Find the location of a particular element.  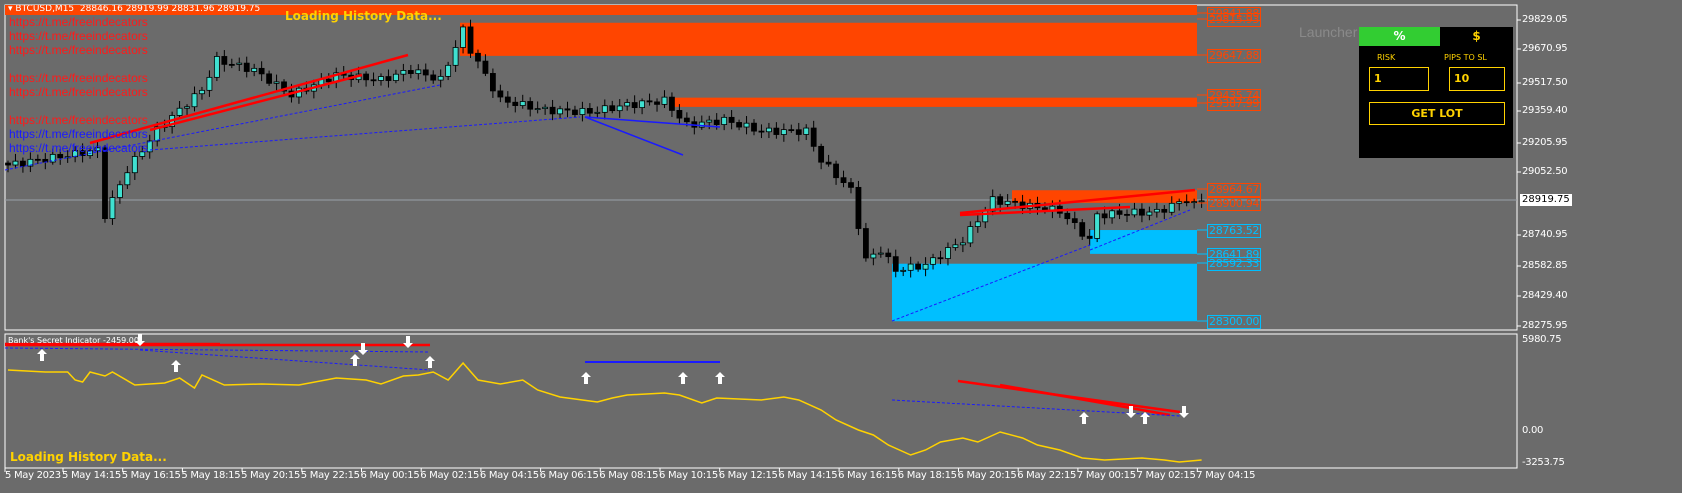

indicator-trendline is located at coordinates (1085, 400).